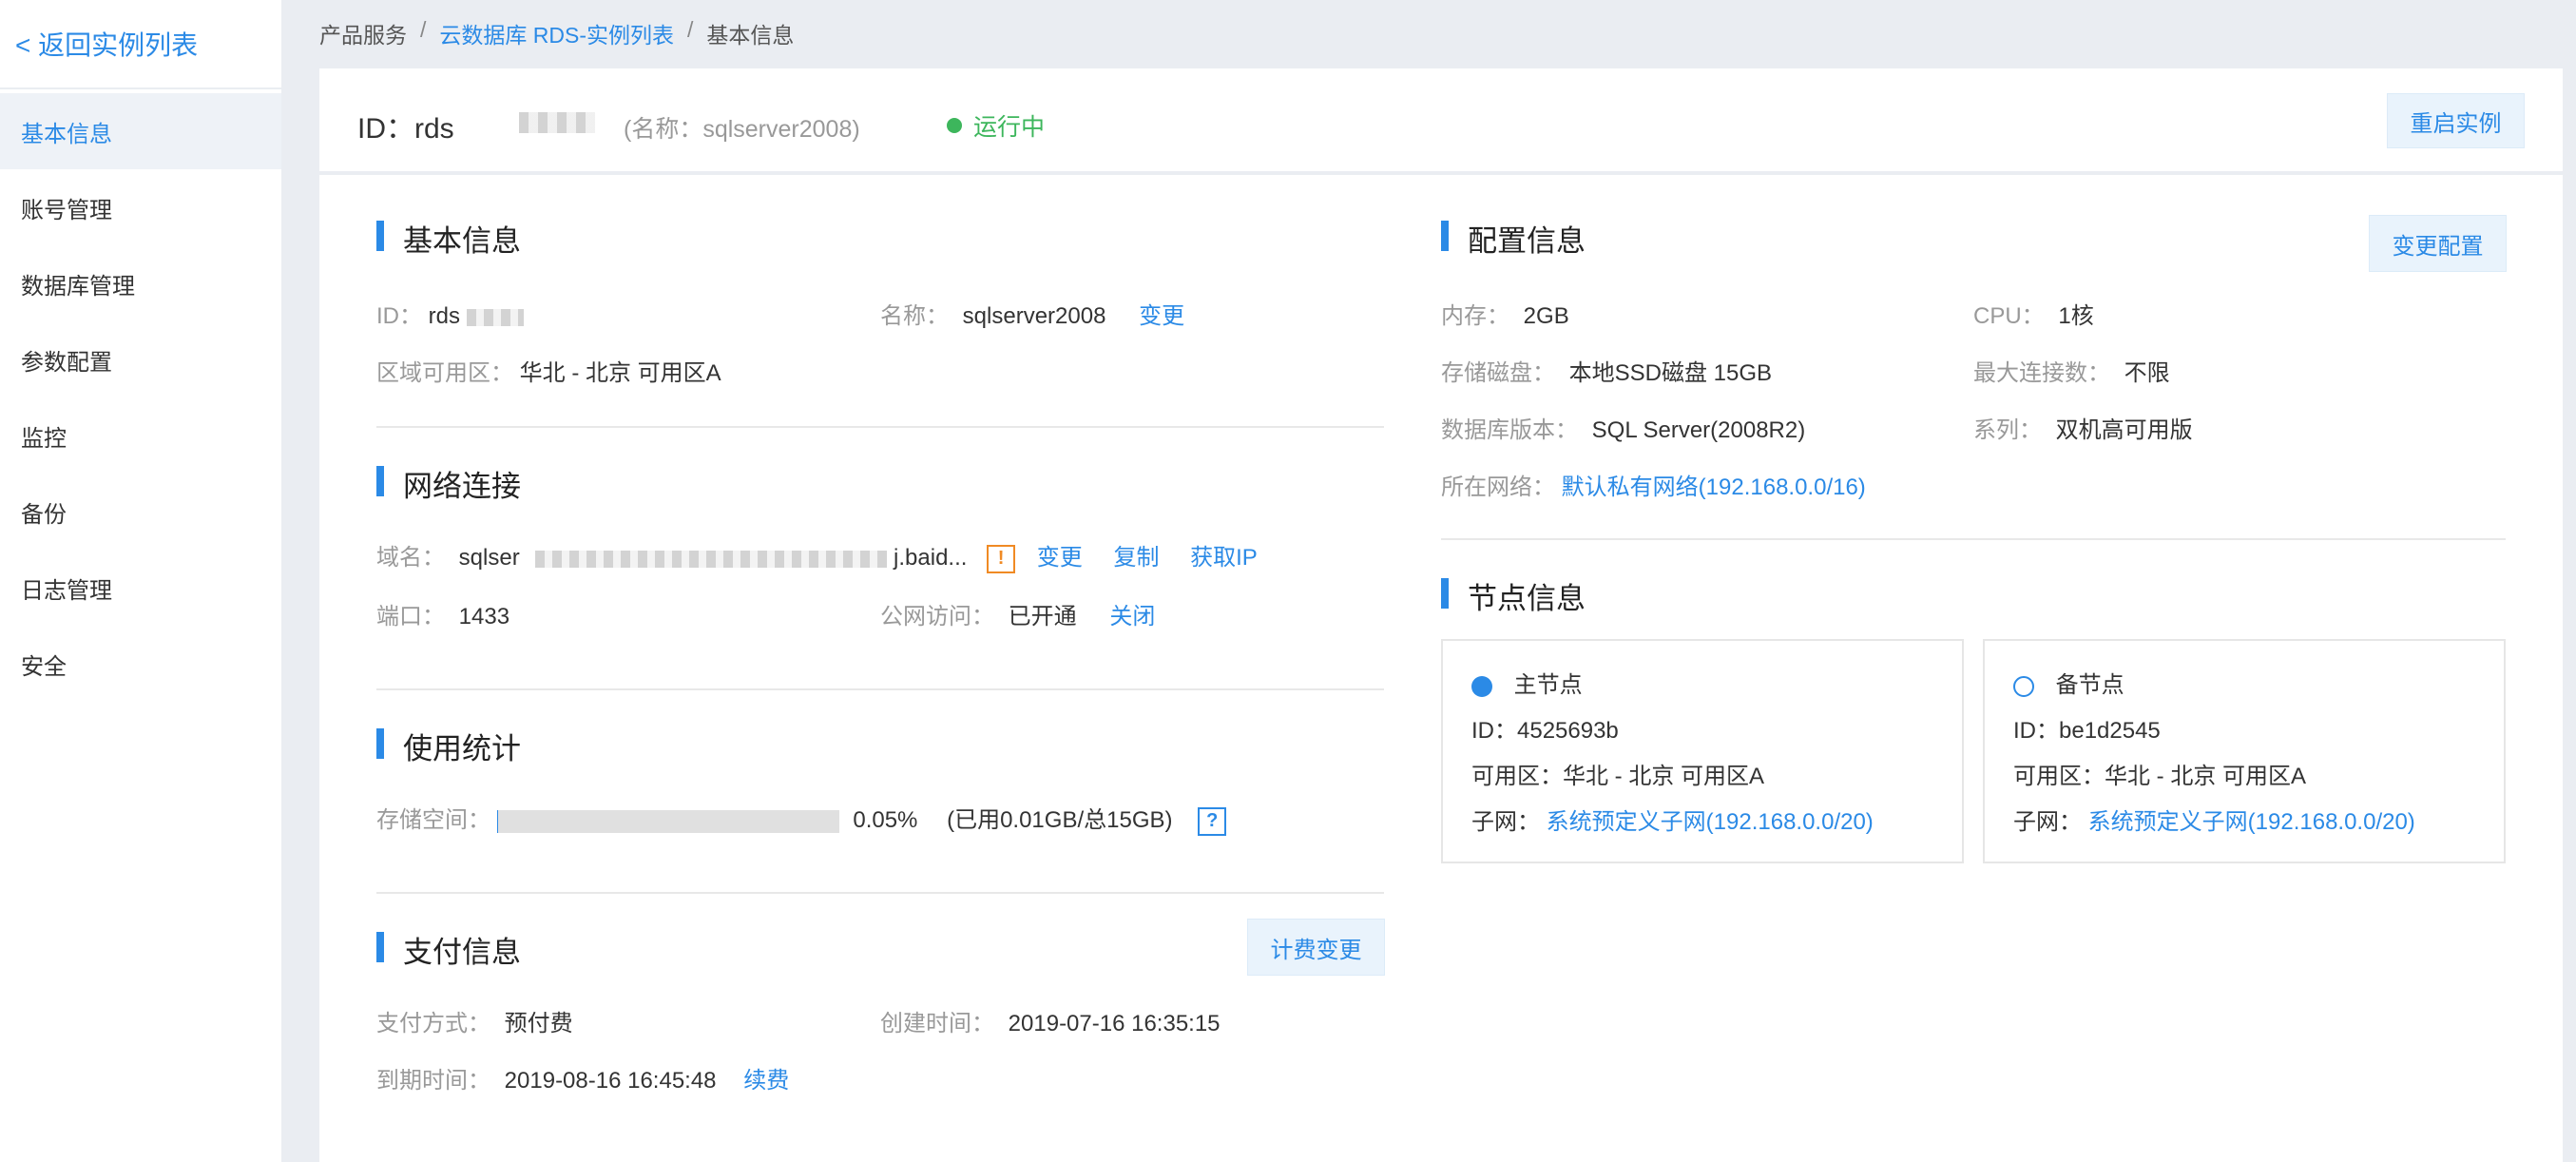  I want to click on renew-link: 续费, so click(766, 1081).